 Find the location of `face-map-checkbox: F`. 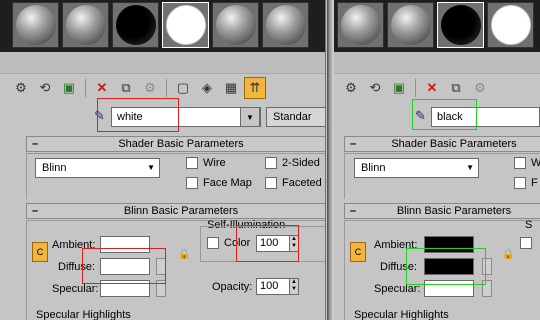

face-map-checkbox: F is located at coordinates (526, 183).